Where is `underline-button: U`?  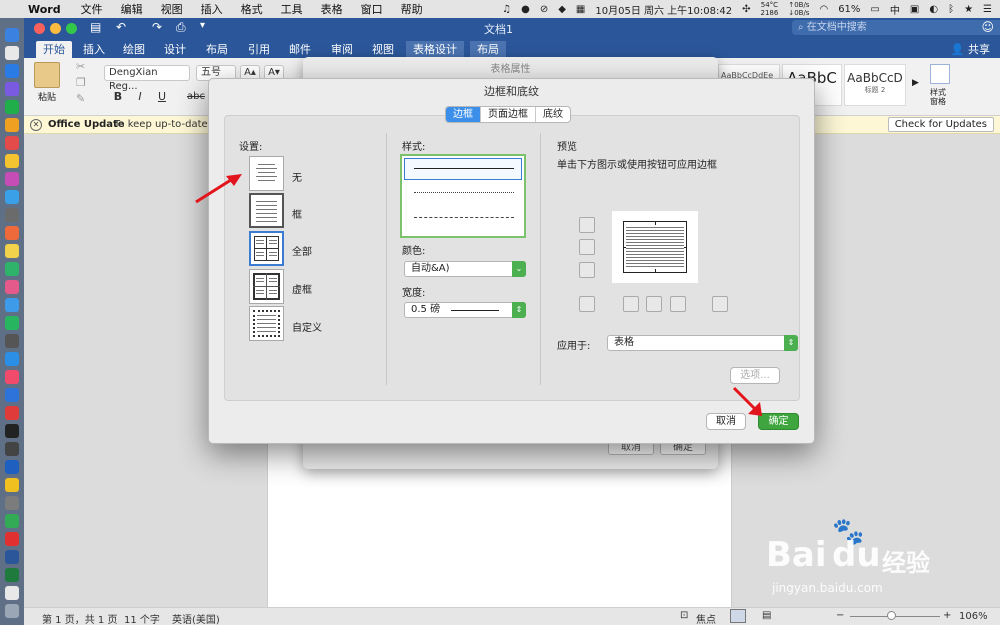 underline-button: U is located at coordinates (162, 97).